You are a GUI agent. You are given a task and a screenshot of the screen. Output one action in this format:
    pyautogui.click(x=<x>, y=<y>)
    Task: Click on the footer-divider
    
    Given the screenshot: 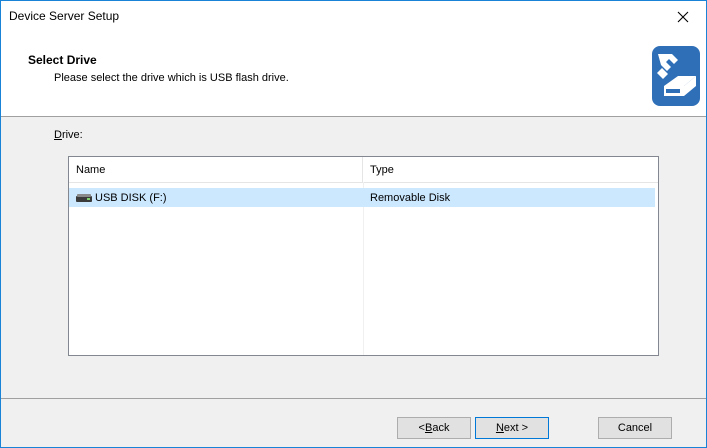 What is the action you would take?
    pyautogui.click(x=353, y=398)
    